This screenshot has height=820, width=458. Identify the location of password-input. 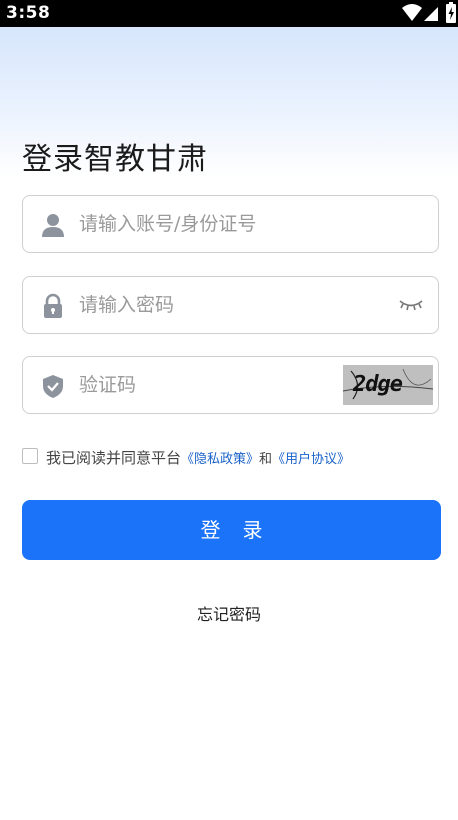
(229, 305).